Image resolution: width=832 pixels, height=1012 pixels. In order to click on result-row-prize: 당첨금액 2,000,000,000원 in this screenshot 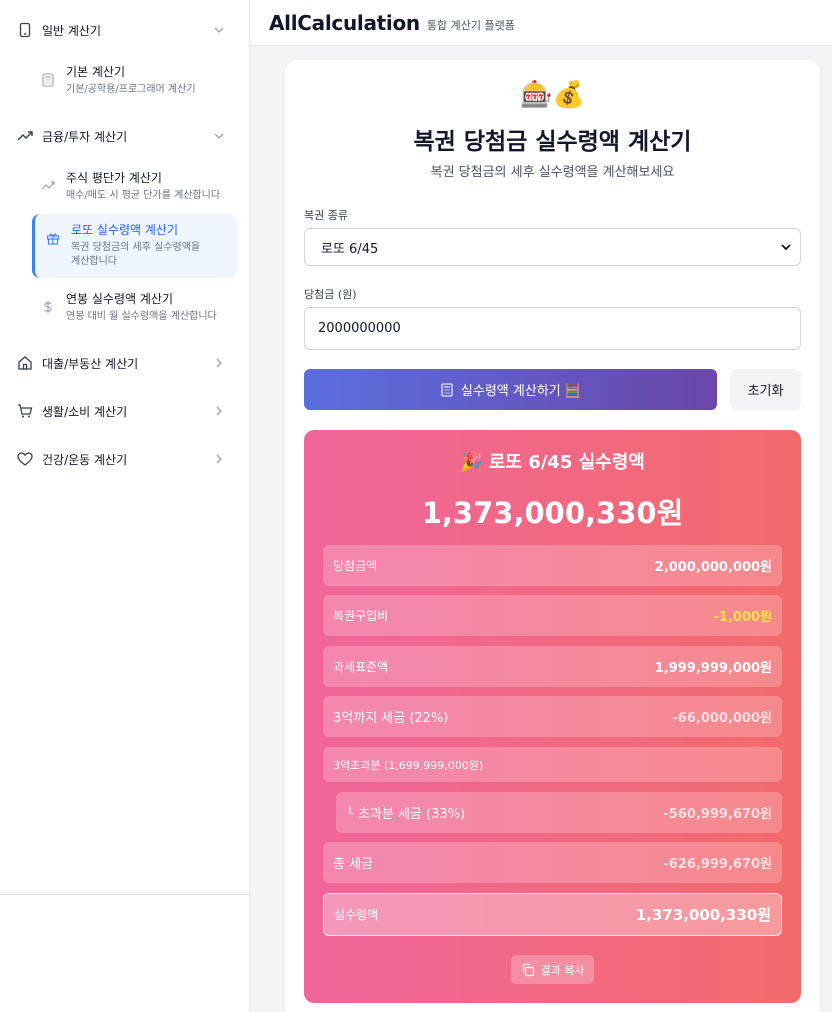, I will do `click(552, 565)`.